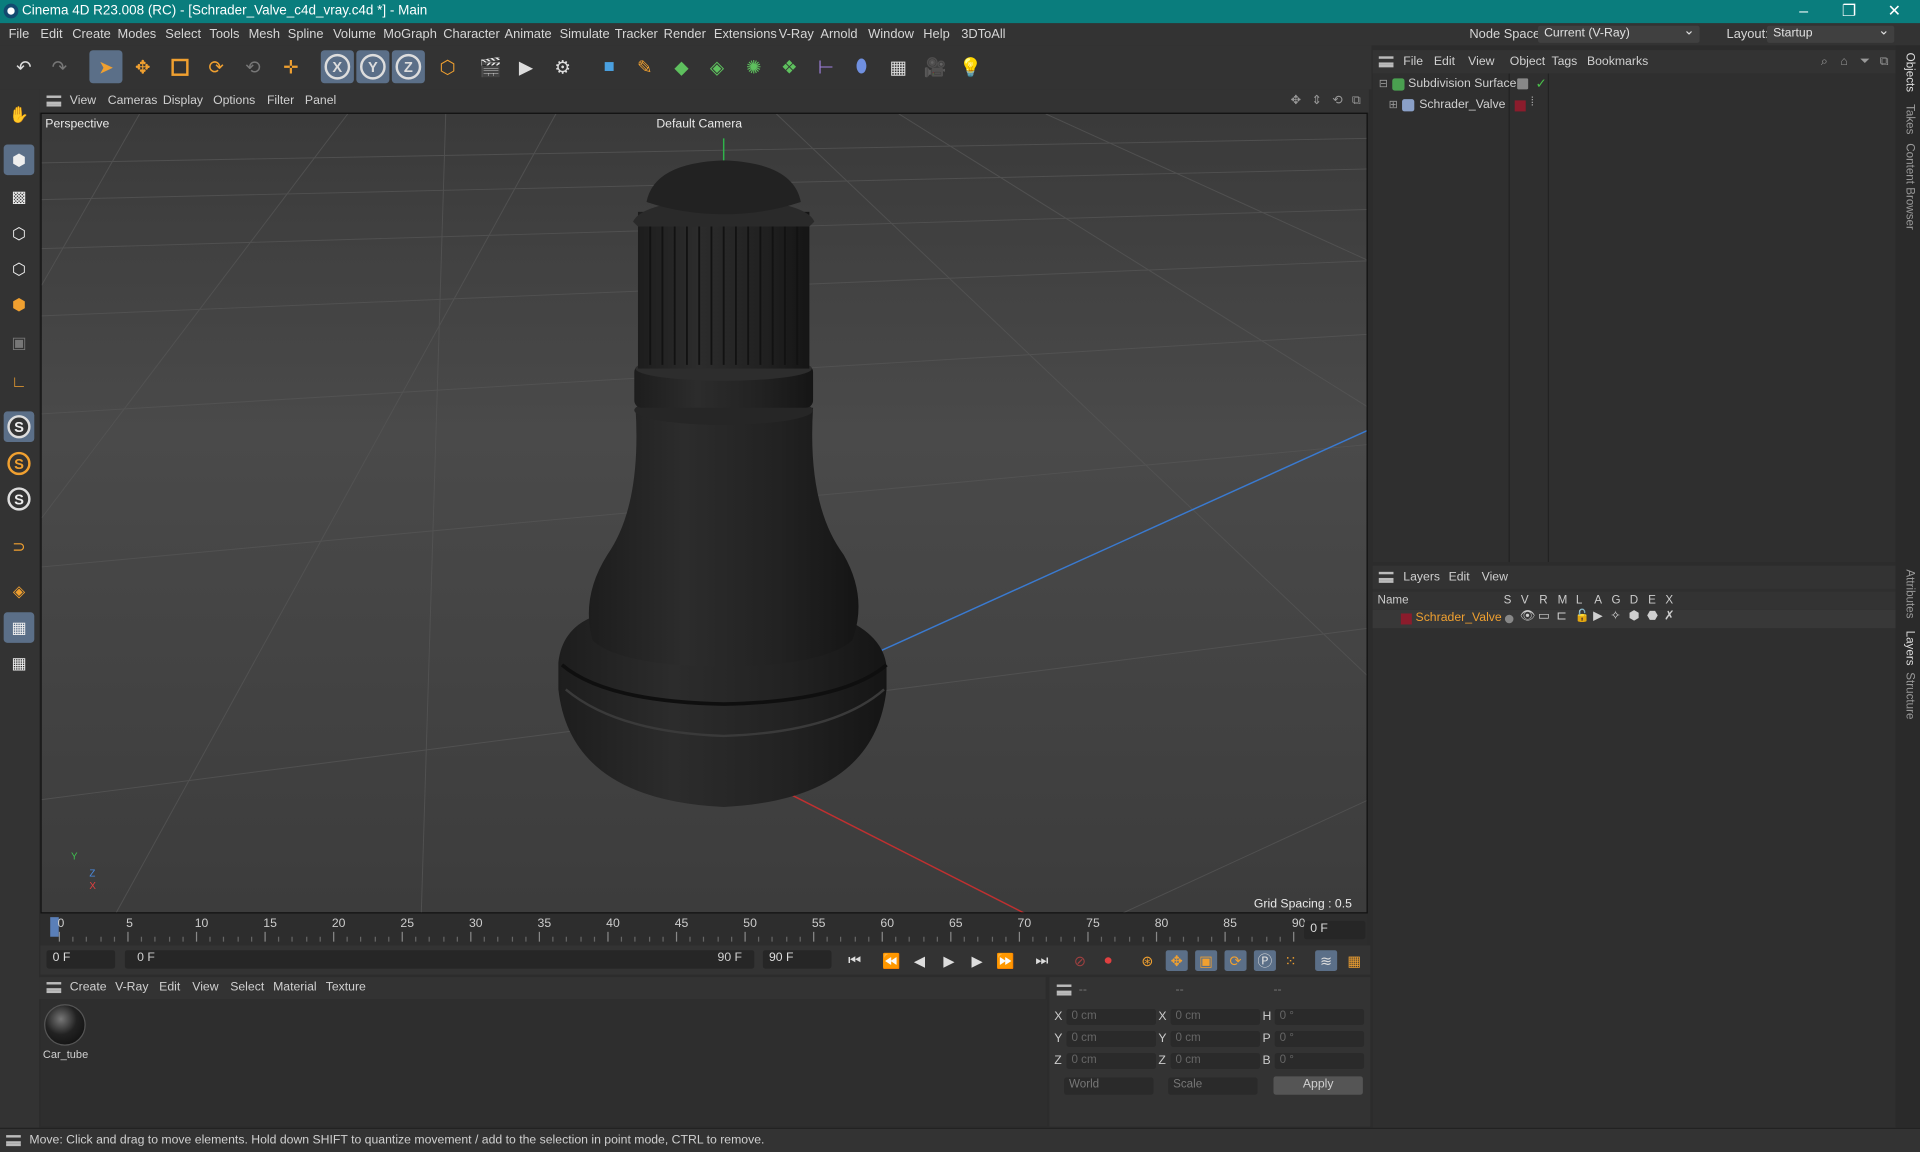 The image size is (1920, 1152). What do you see at coordinates (1462, 83) in the screenshot?
I see `object-name: Subdivision Surface` at bounding box center [1462, 83].